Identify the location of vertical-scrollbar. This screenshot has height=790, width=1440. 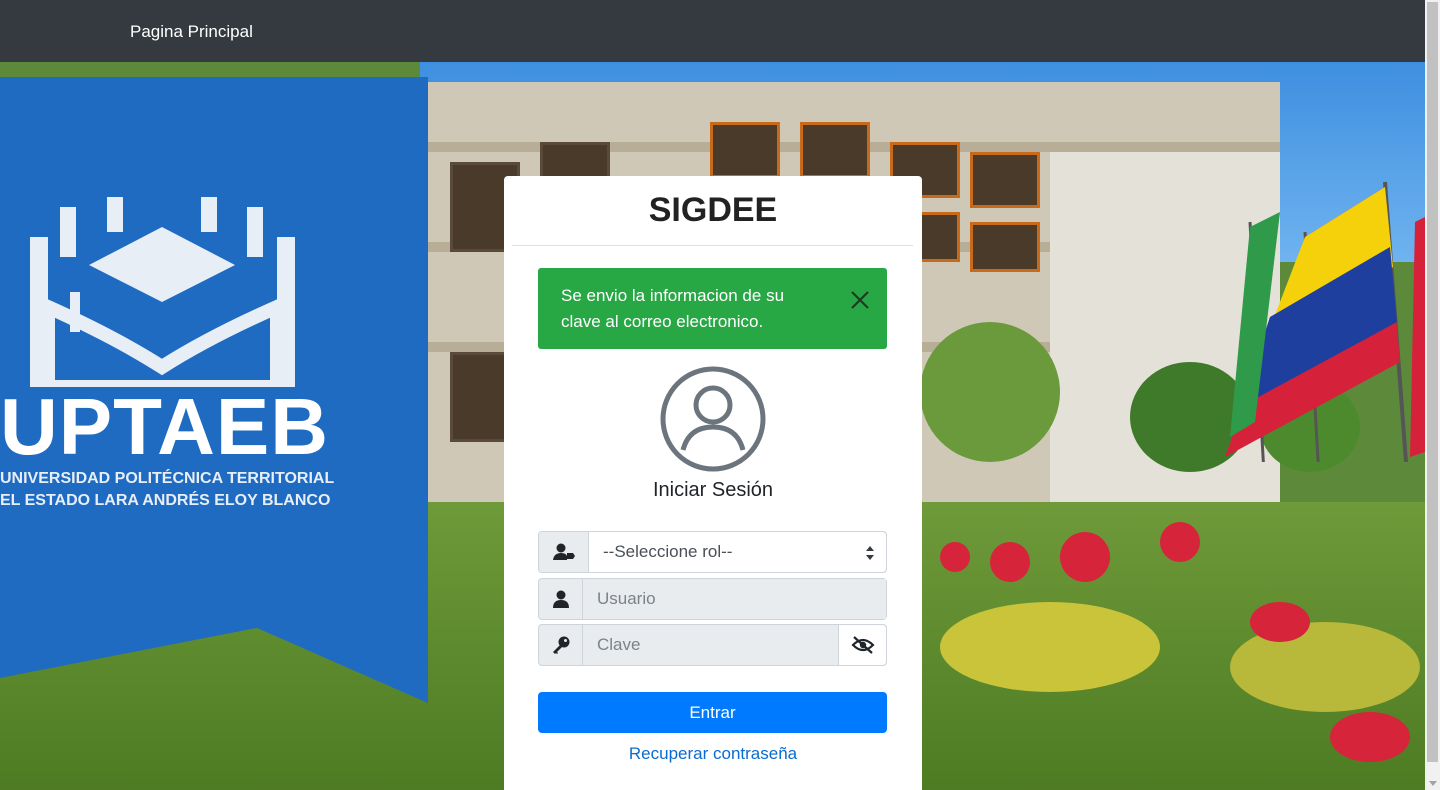
(1432, 395).